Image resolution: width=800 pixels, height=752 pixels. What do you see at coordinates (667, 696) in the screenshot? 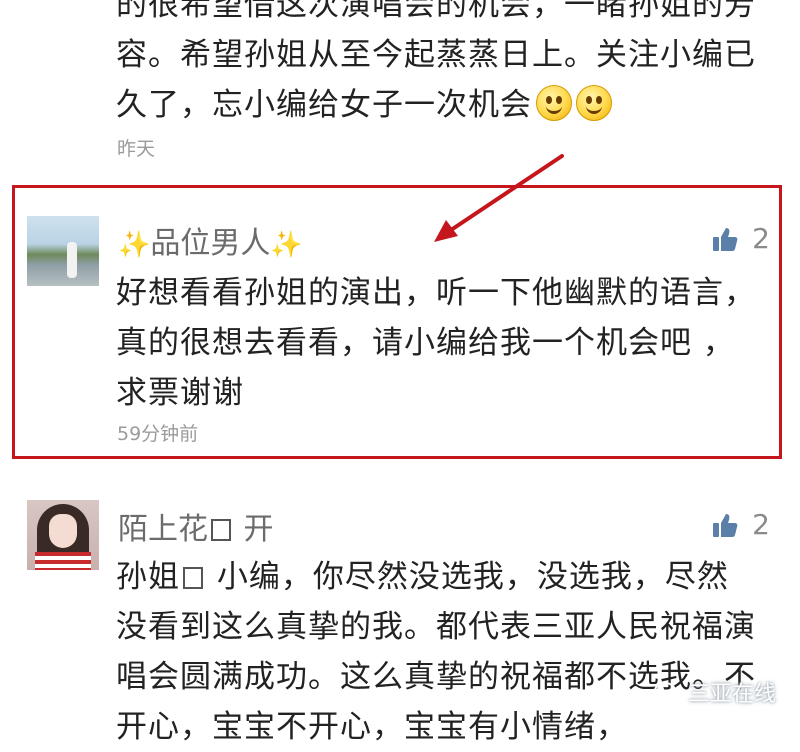
I see `wechat-logo-icon` at bounding box center [667, 696].